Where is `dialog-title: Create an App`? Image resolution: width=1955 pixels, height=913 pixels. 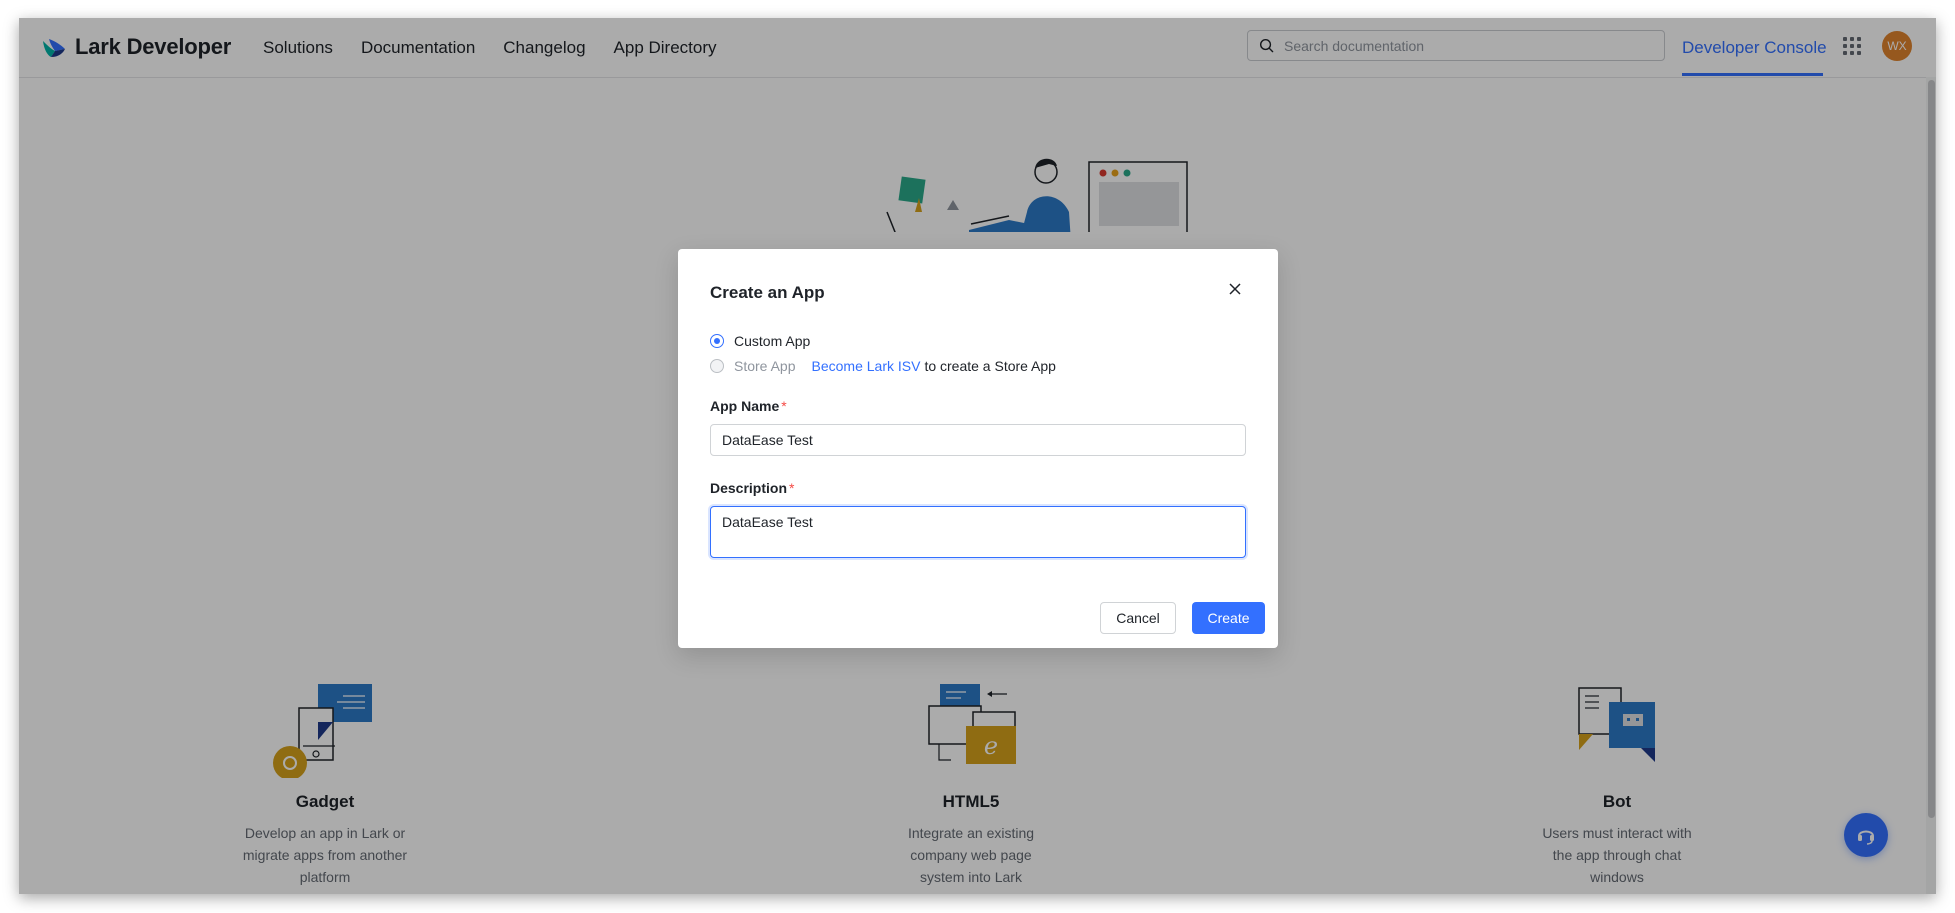
dialog-title: Create an App is located at coordinates (767, 292).